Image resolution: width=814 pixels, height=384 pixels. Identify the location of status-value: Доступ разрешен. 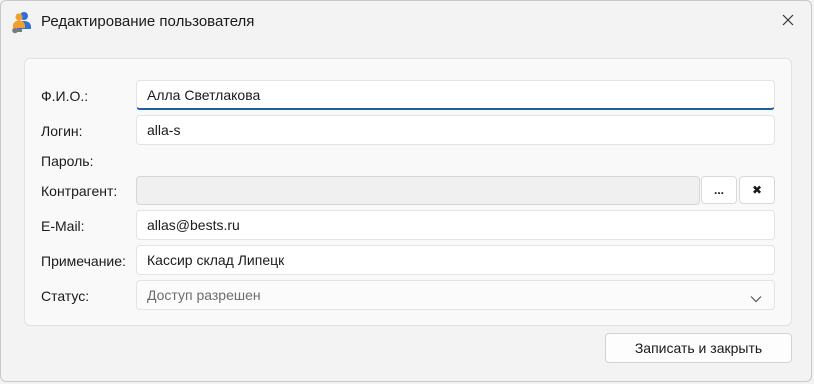
(204, 295).